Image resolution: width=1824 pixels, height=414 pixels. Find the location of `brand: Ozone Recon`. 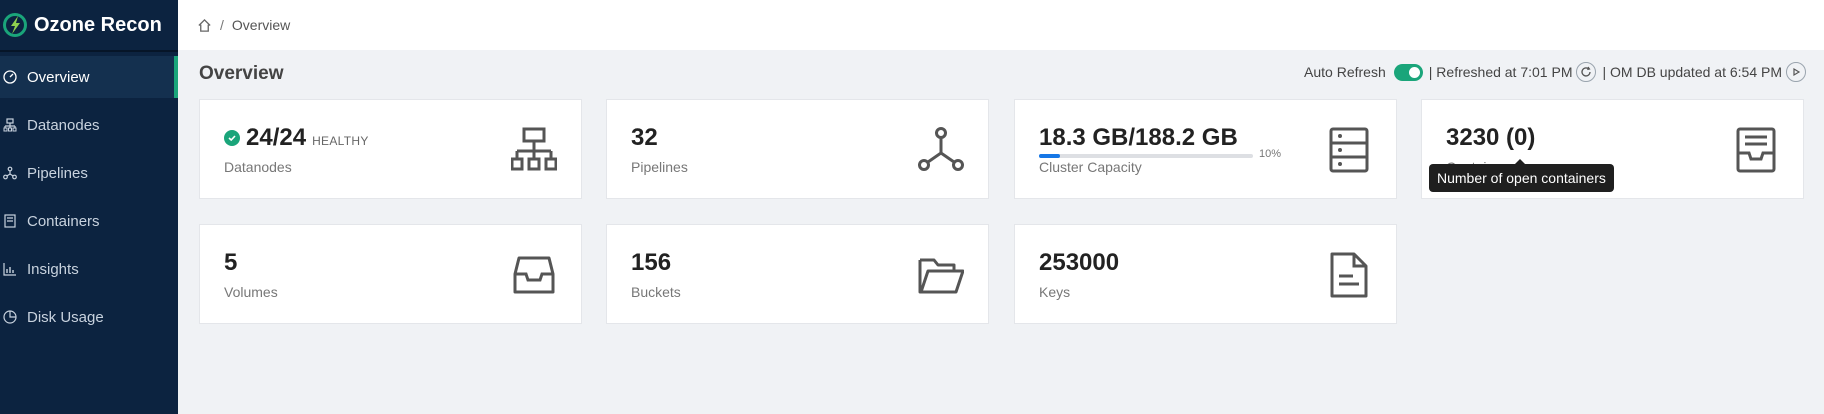

brand: Ozone Recon is located at coordinates (89, 26).